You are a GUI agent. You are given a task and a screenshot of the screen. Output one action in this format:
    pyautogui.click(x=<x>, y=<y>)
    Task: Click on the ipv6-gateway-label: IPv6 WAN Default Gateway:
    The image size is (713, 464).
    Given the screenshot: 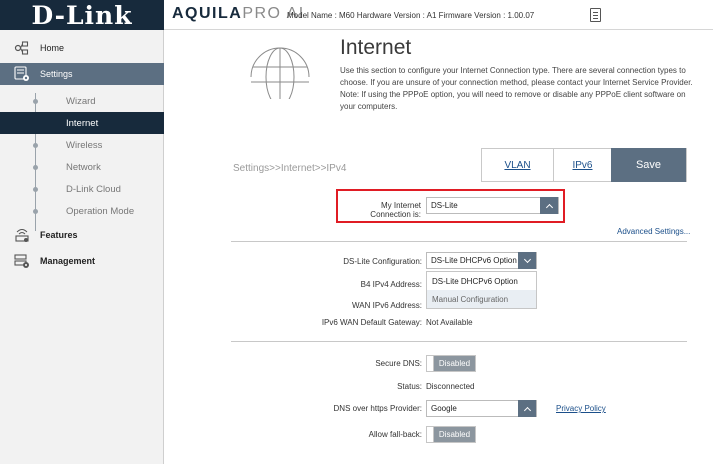 What is the action you would take?
    pyautogui.click(x=371, y=322)
    